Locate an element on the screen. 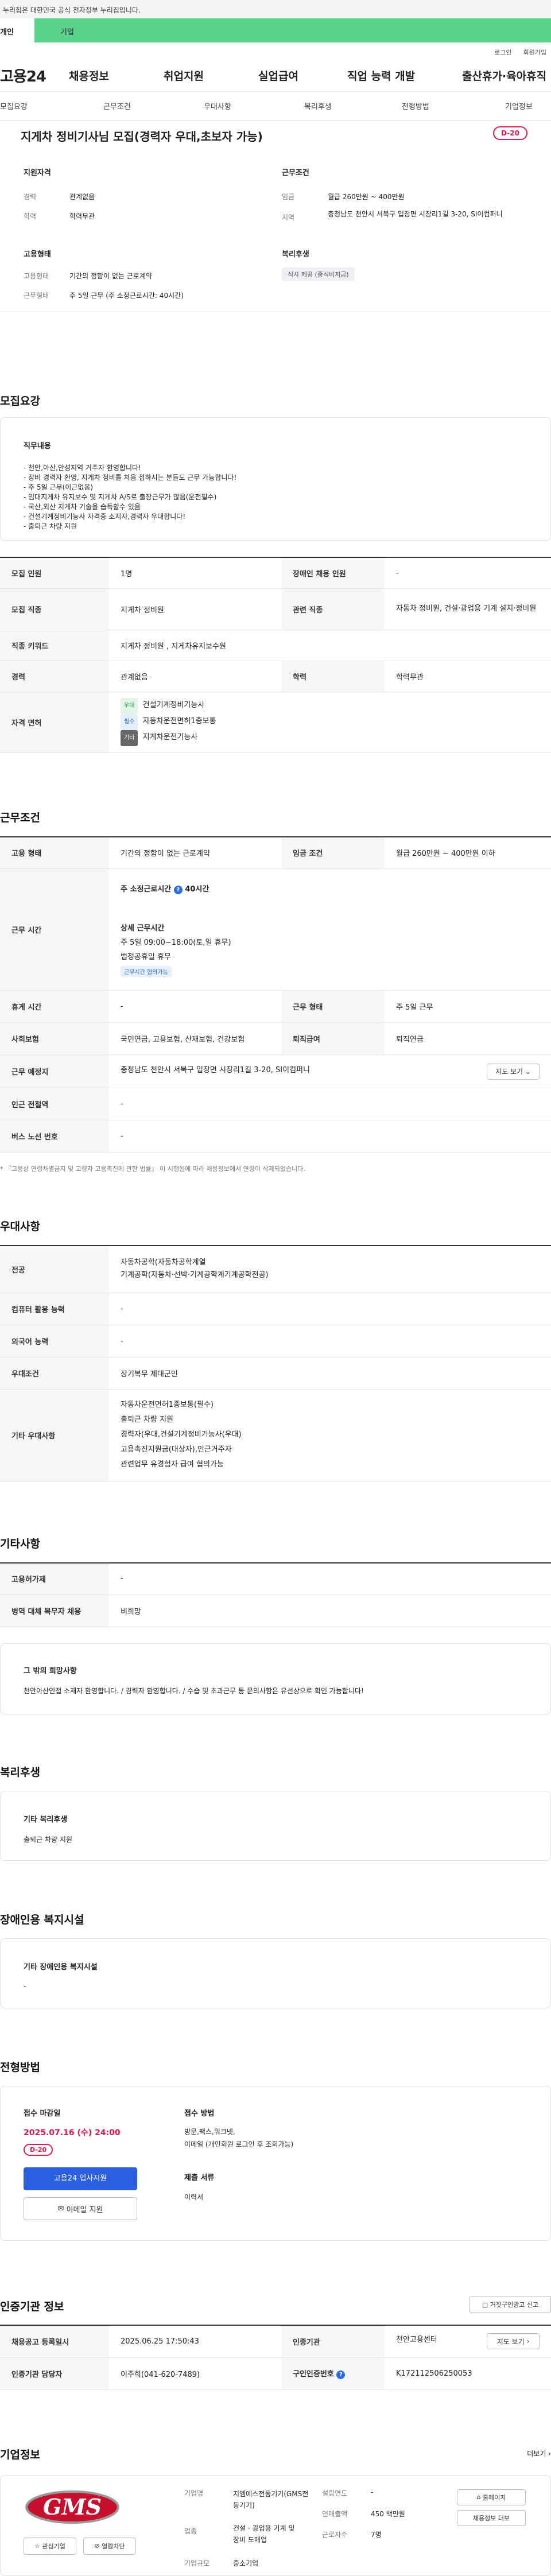  chevron-down-icon: ⌄ is located at coordinates (528, 1071).